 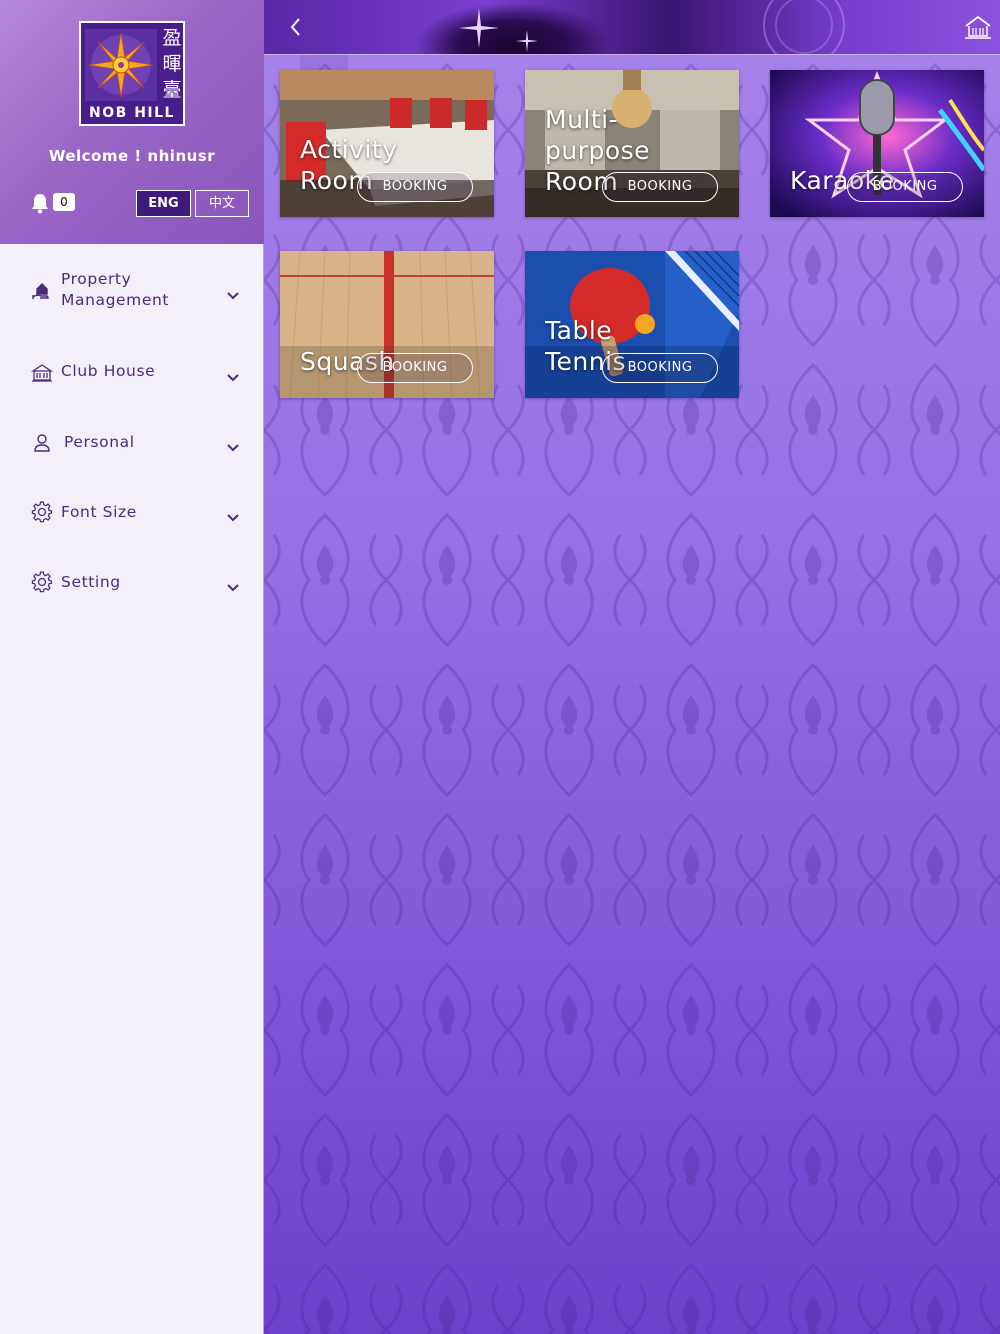 I want to click on clubhouse-icon, so click(x=42, y=373).